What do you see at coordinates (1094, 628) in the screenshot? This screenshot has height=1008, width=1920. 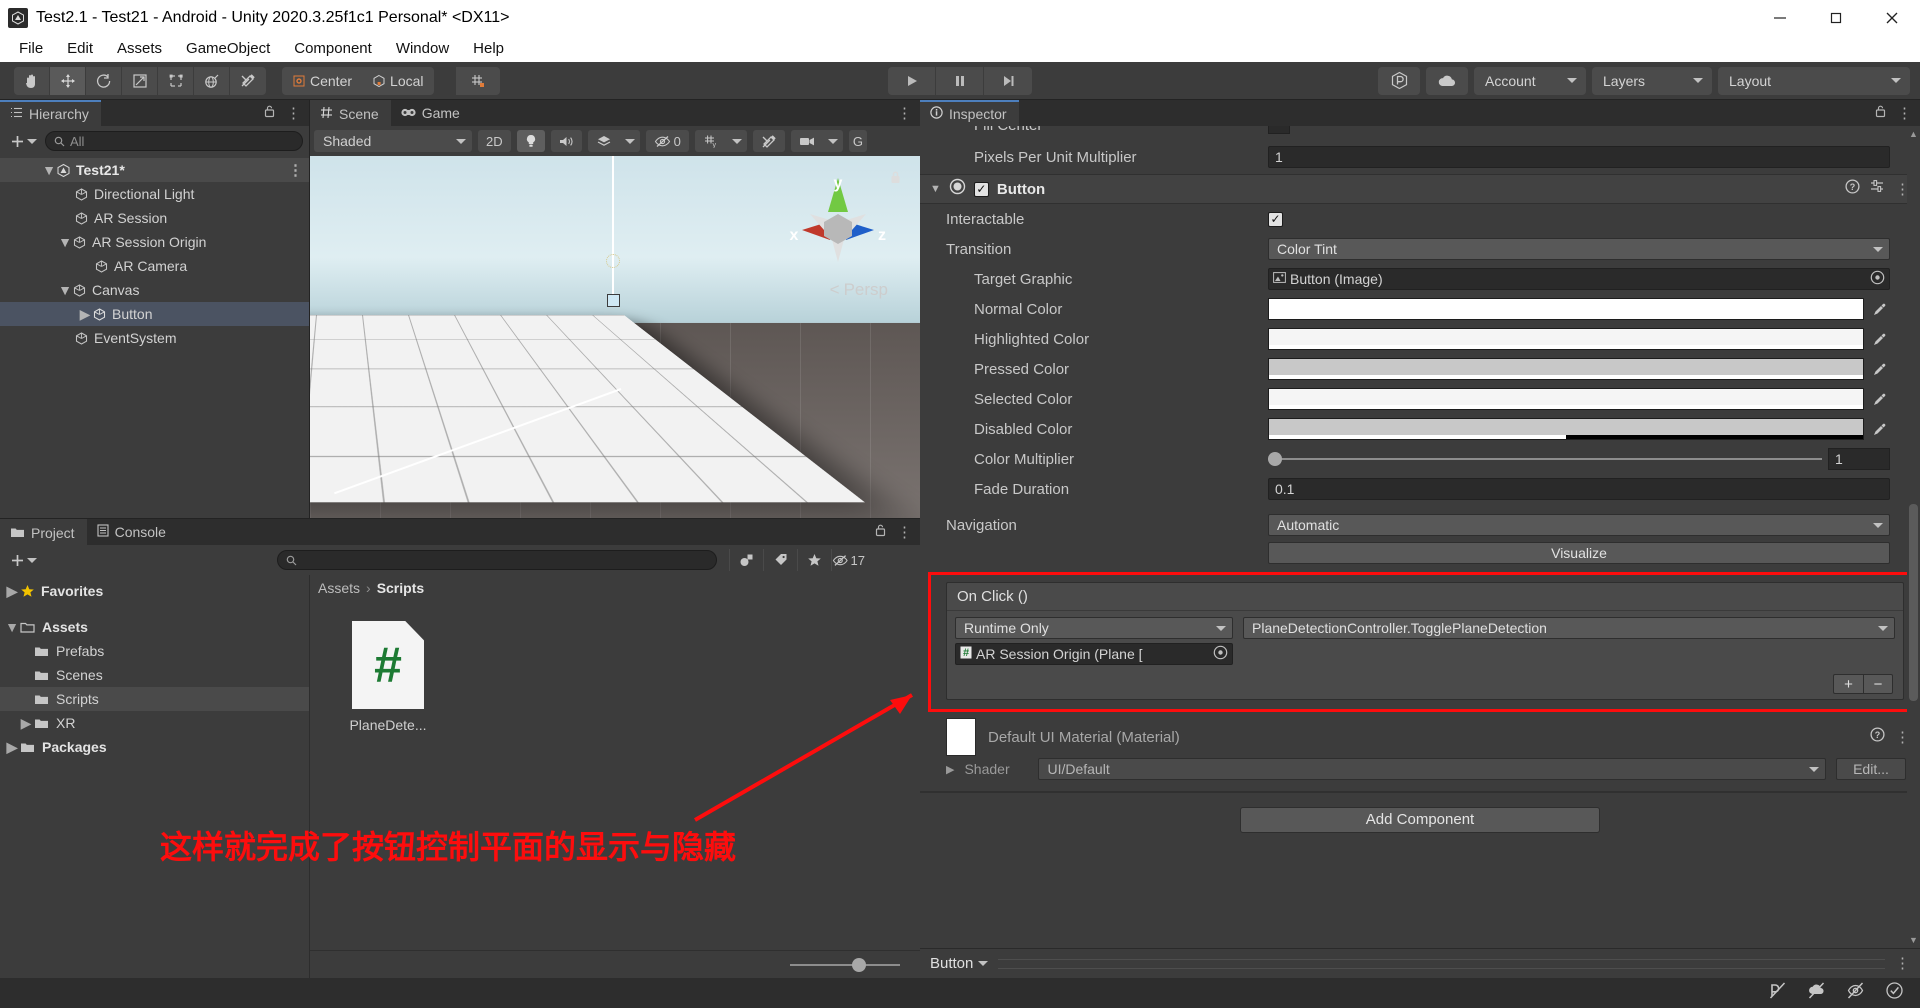 I see `on-click-mode-dropdown: Runtime Only` at bounding box center [1094, 628].